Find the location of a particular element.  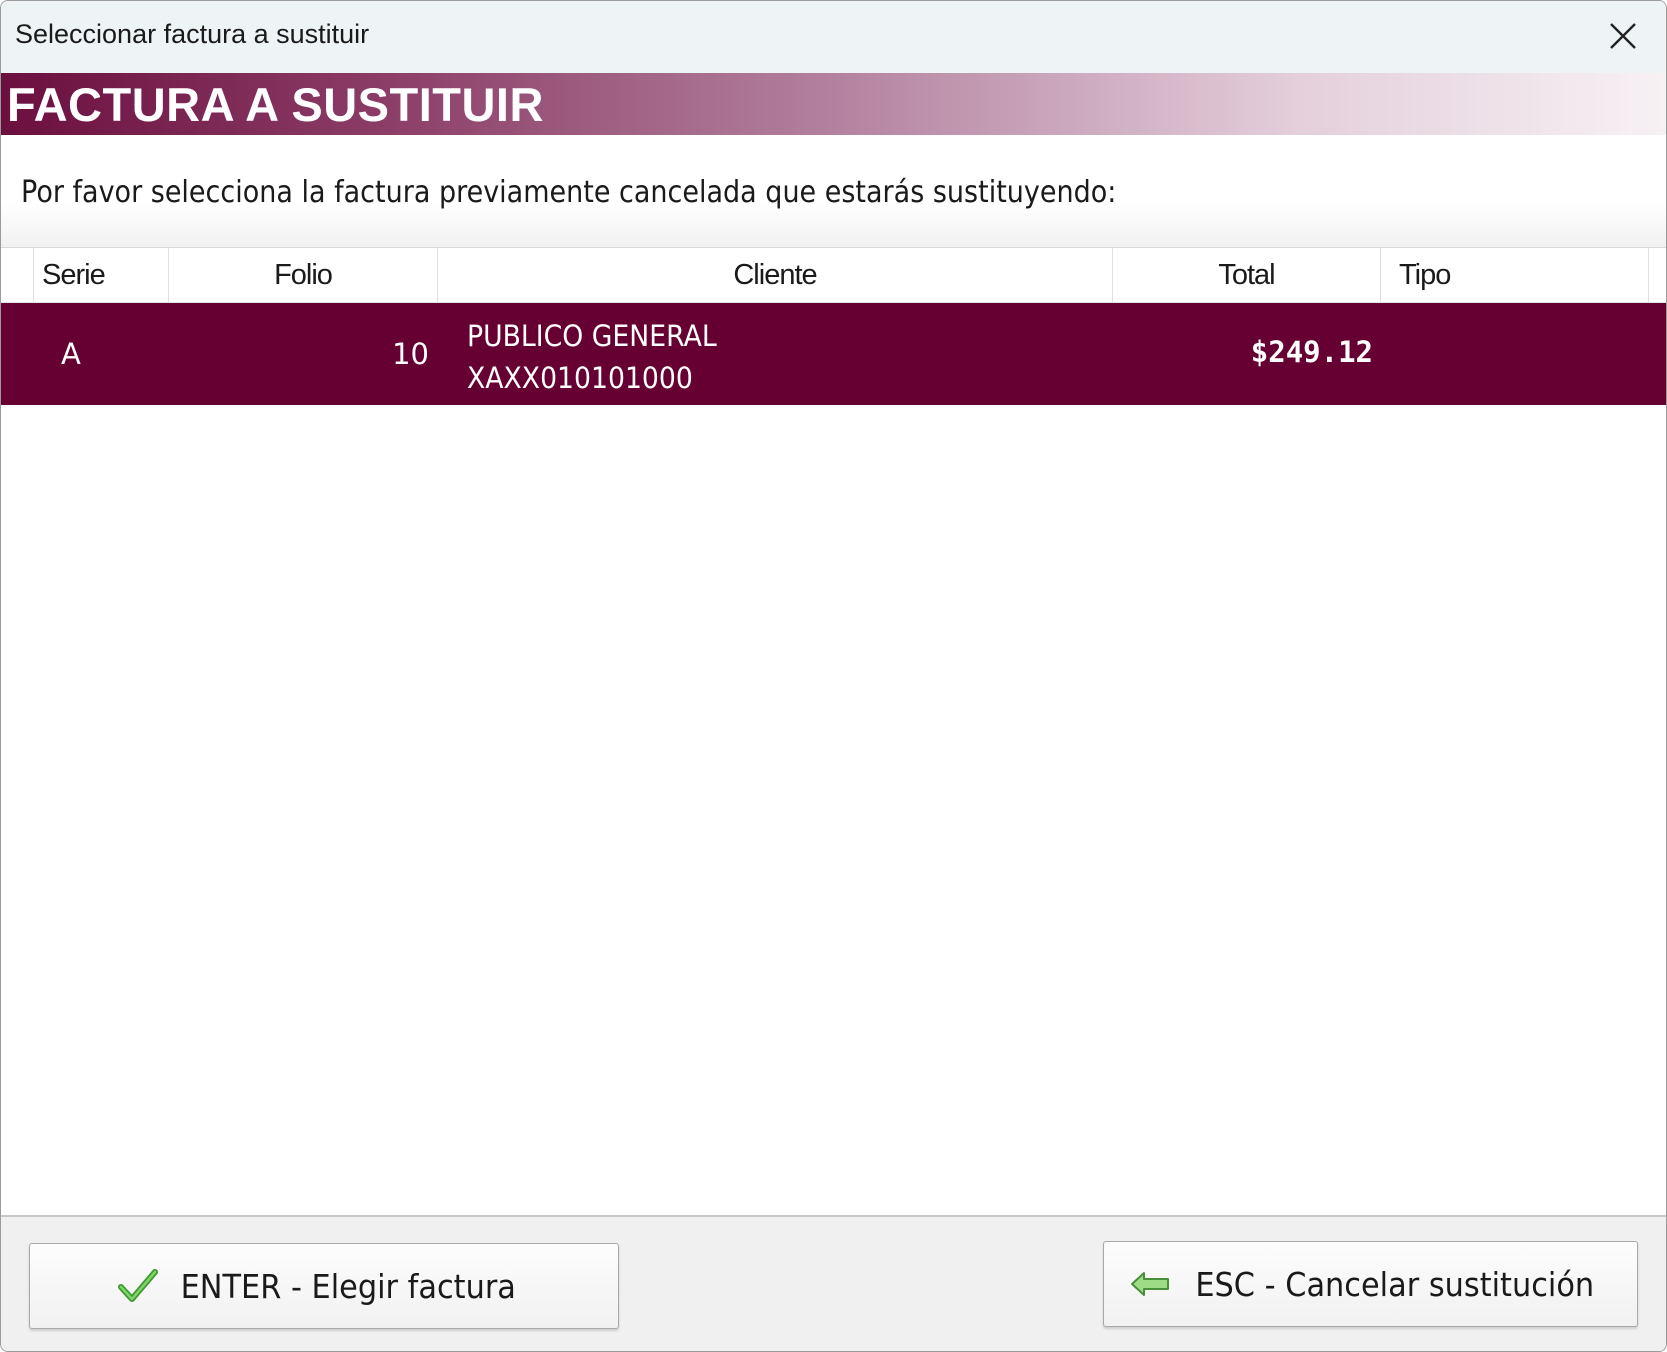

header-banner: FACTURA A SUSTITUIR is located at coordinates (833, 104).